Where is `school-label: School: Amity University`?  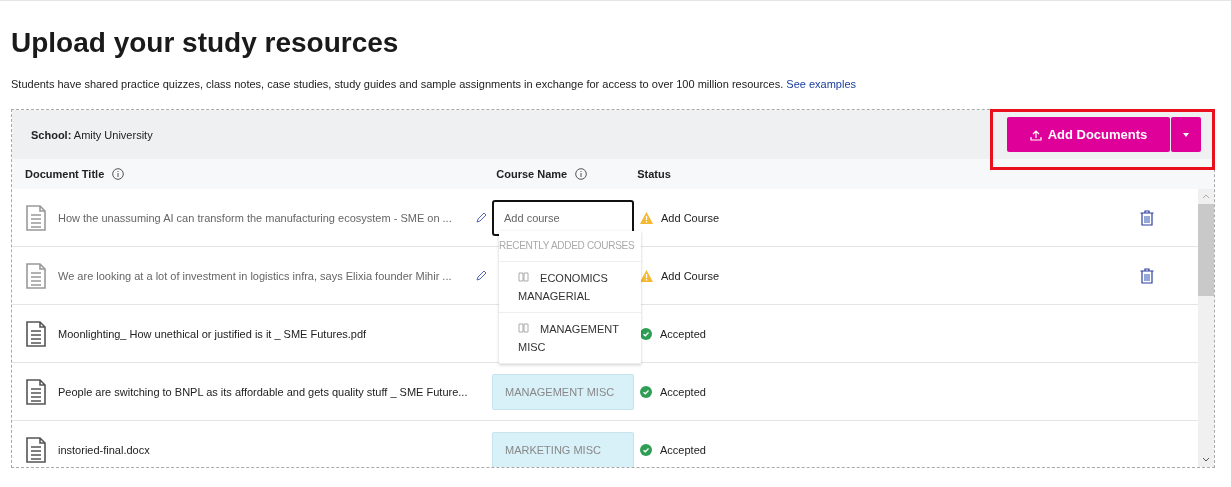
school-label: School: Amity University is located at coordinates (92, 134).